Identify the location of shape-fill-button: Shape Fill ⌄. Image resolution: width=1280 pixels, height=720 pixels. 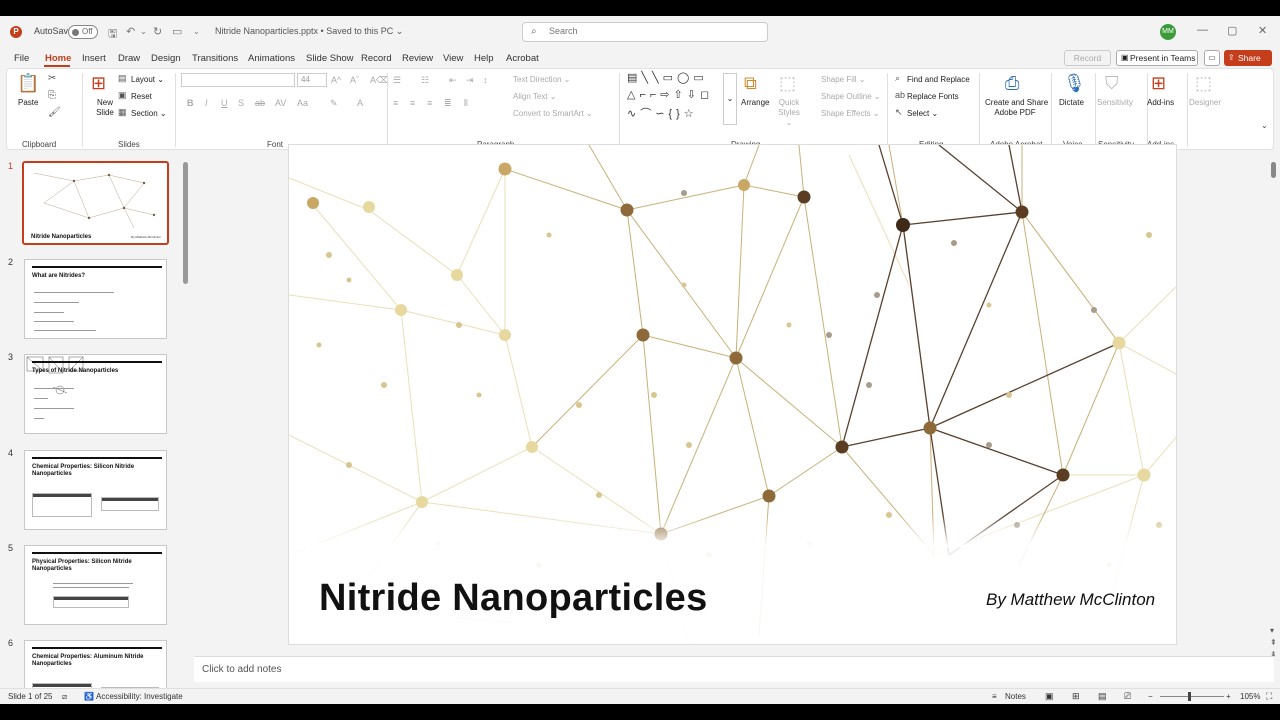
(843, 79).